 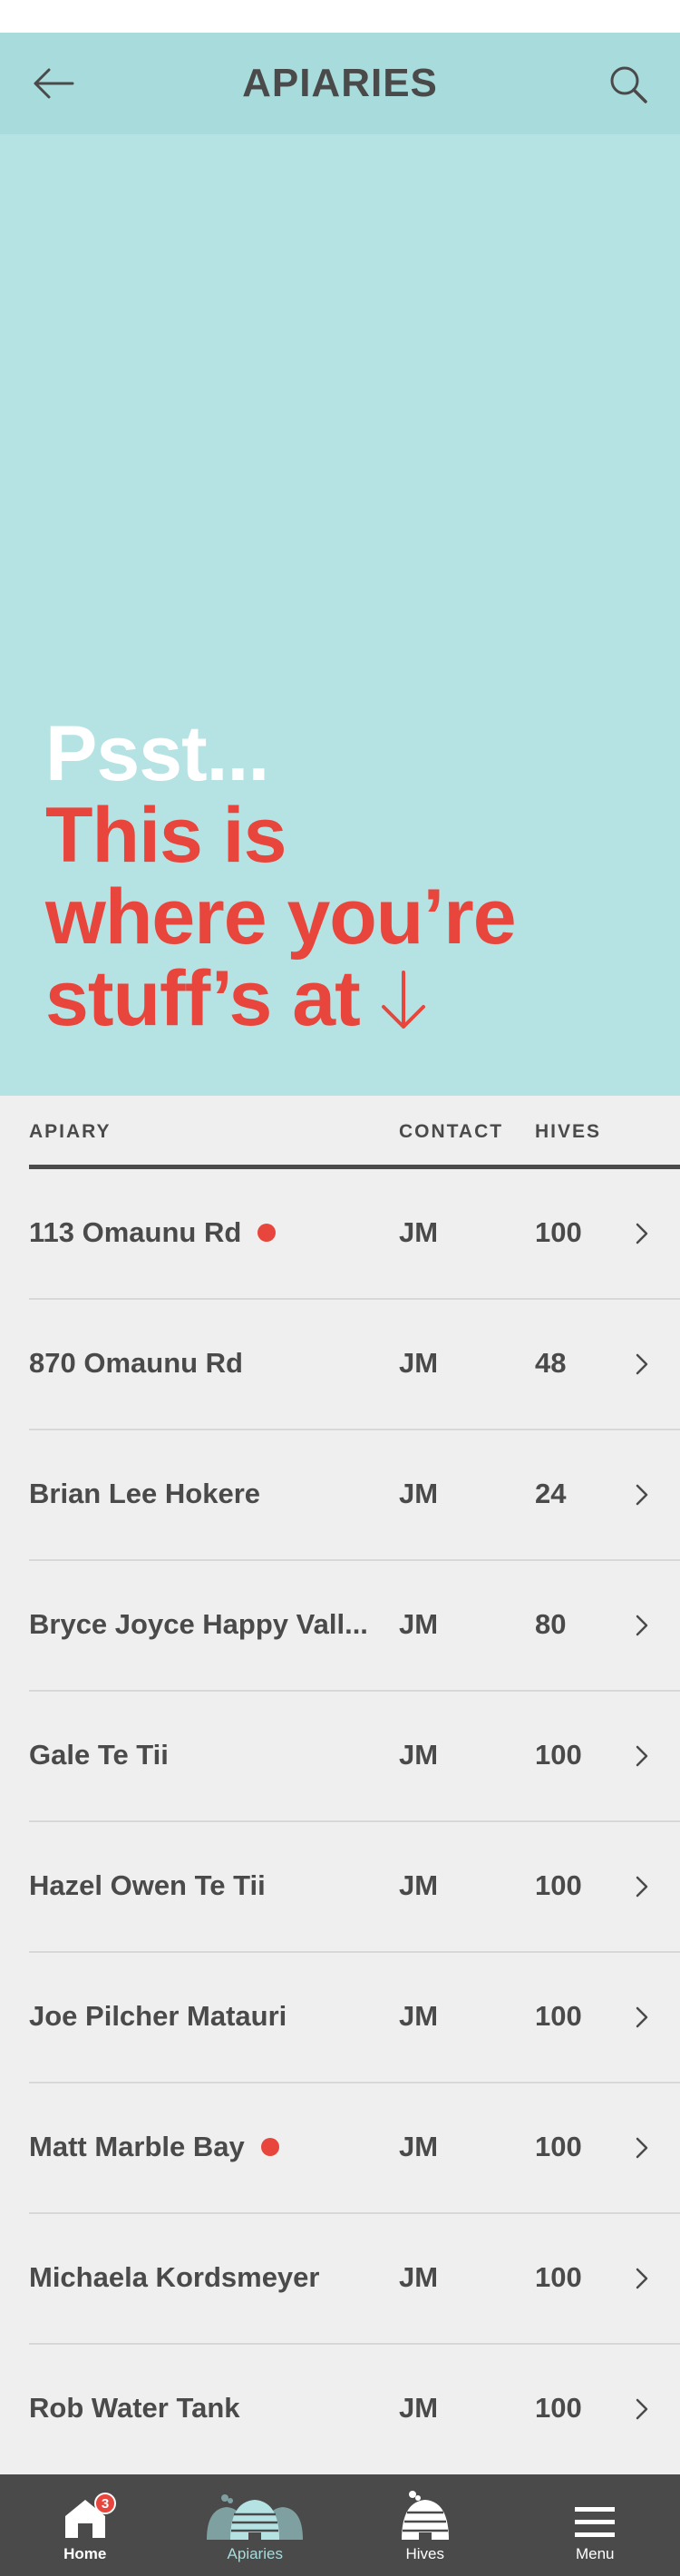 I want to click on tab-home: 3 Home, so click(x=85, y=2525).